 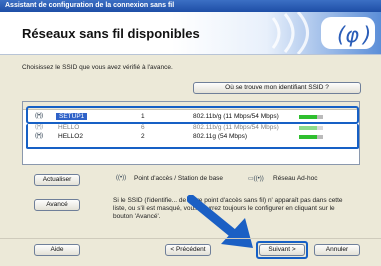 What do you see at coordinates (337, 250) in the screenshot?
I see `cancel-button: Annuler` at bounding box center [337, 250].